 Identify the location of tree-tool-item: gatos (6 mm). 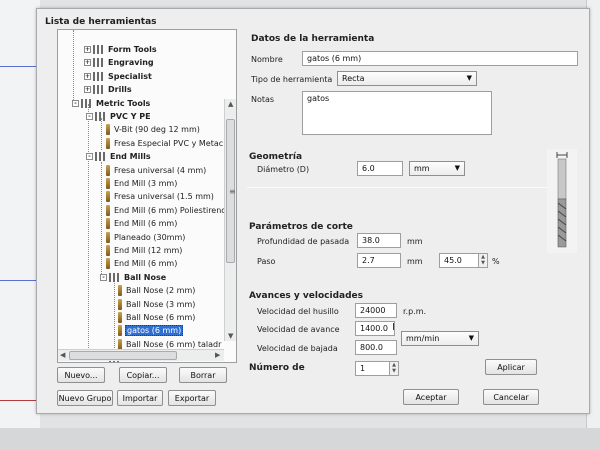
(151, 330).